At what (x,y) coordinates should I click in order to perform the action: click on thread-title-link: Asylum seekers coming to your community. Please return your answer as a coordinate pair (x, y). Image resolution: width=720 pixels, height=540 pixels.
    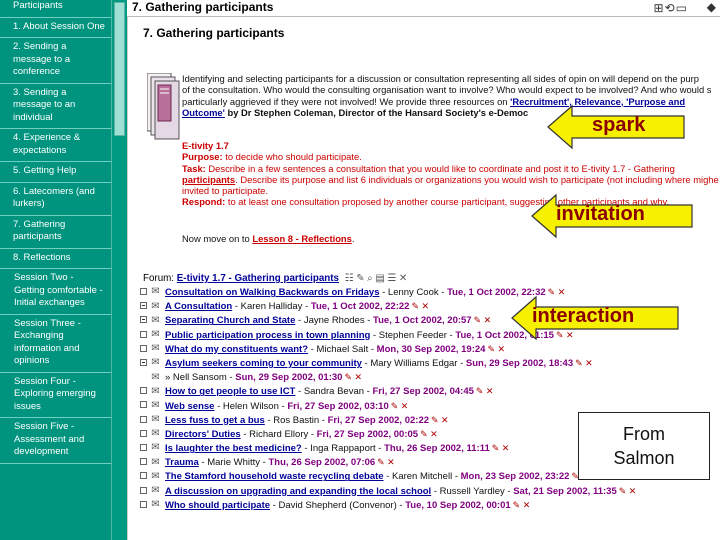
    Looking at the image, I should click on (263, 363).